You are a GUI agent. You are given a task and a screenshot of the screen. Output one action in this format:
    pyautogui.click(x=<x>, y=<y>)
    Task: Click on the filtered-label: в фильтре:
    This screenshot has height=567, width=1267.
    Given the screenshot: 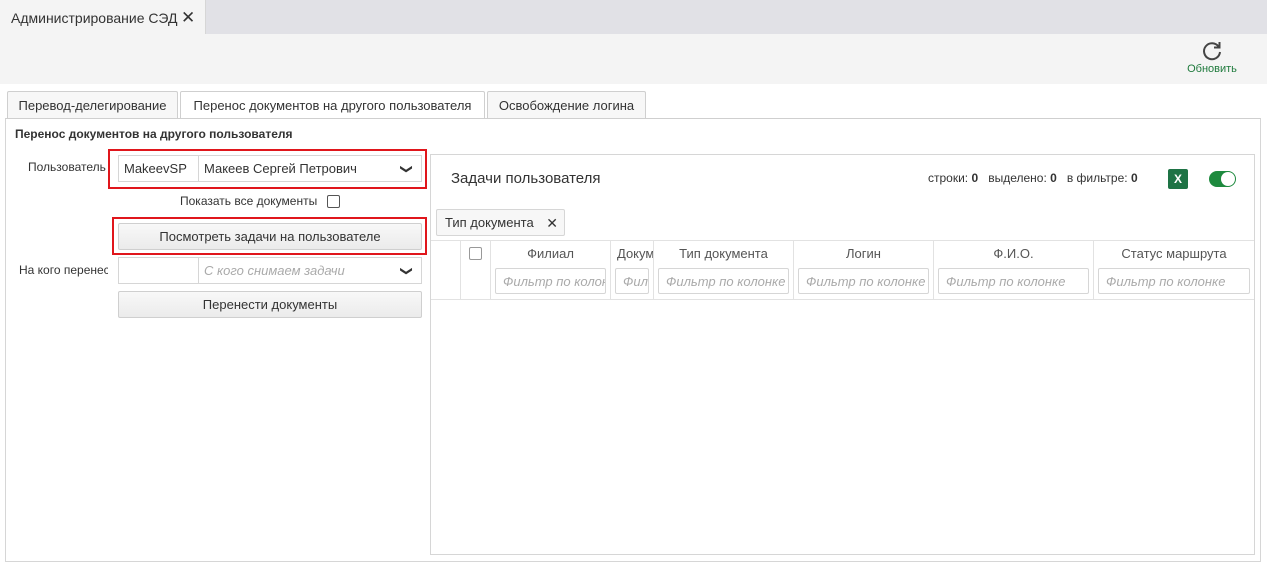 What is the action you would take?
    pyautogui.click(x=1097, y=178)
    